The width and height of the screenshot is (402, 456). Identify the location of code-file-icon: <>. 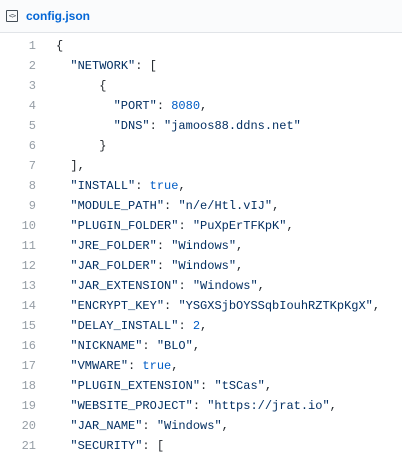
(12, 16).